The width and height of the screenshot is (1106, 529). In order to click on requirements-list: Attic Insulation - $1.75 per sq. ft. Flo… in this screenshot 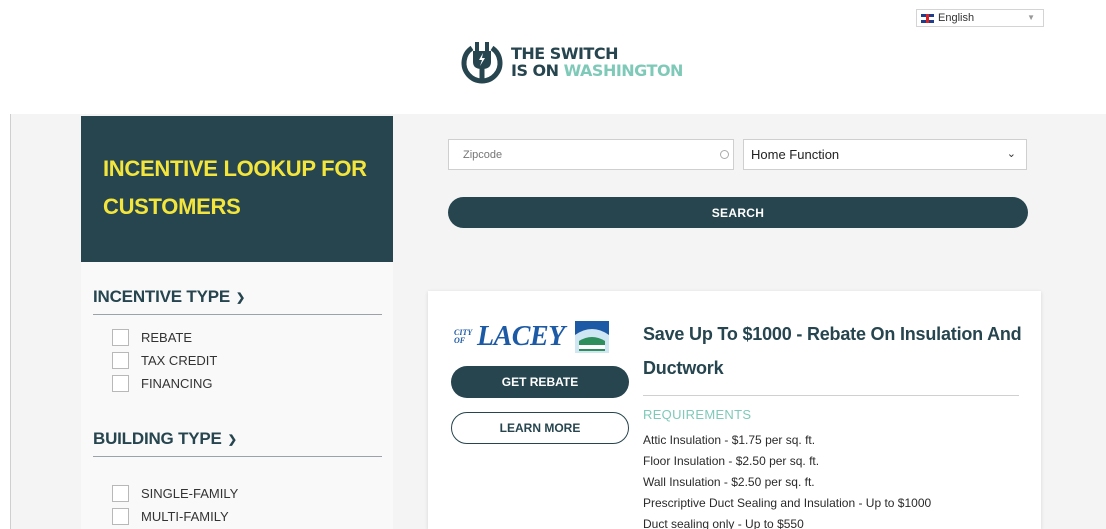, I will do `click(833, 479)`.